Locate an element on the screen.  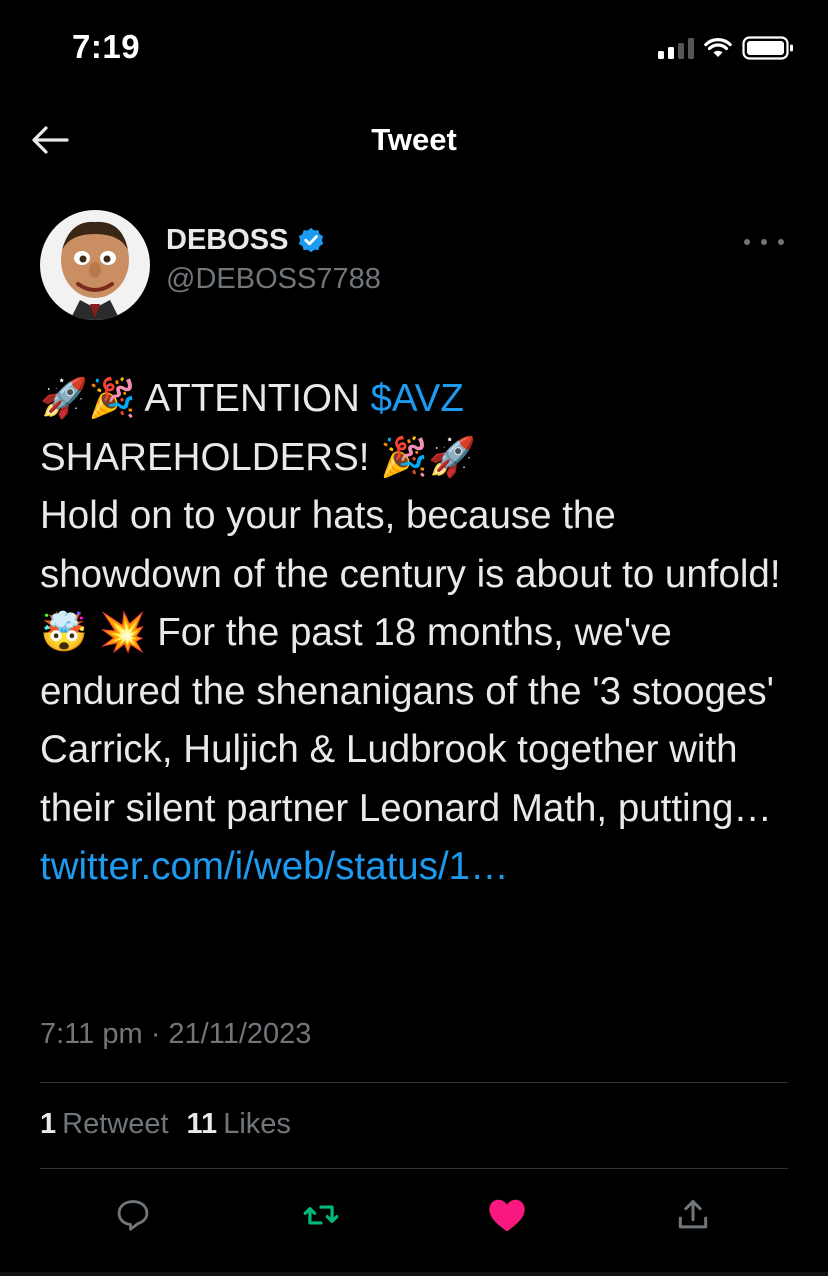
tweet-timestamp: 7:11 pm · 21/11/2023 is located at coordinates (175, 1034).